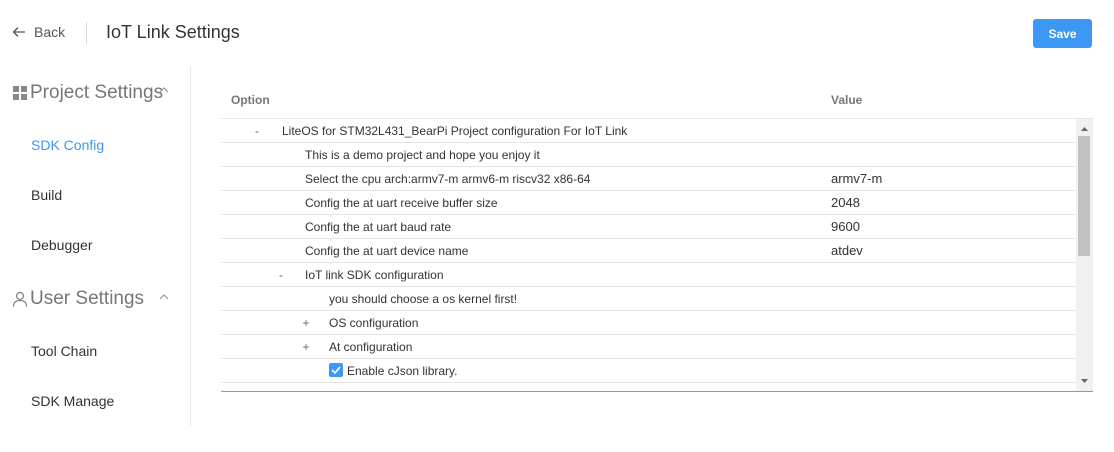 The width and height of the screenshot is (1114, 452). I want to click on option-label: Config the at uart device name, so click(387, 251).